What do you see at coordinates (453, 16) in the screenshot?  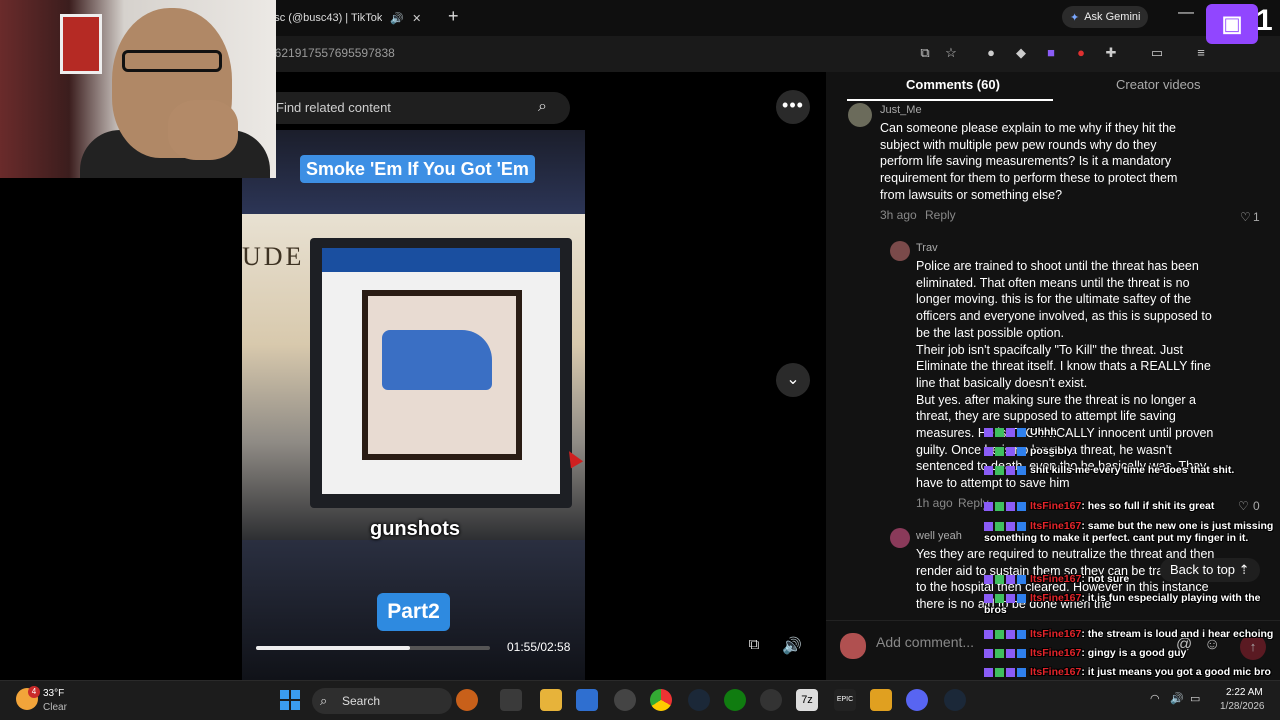 I see `plus-icon: +` at bounding box center [453, 16].